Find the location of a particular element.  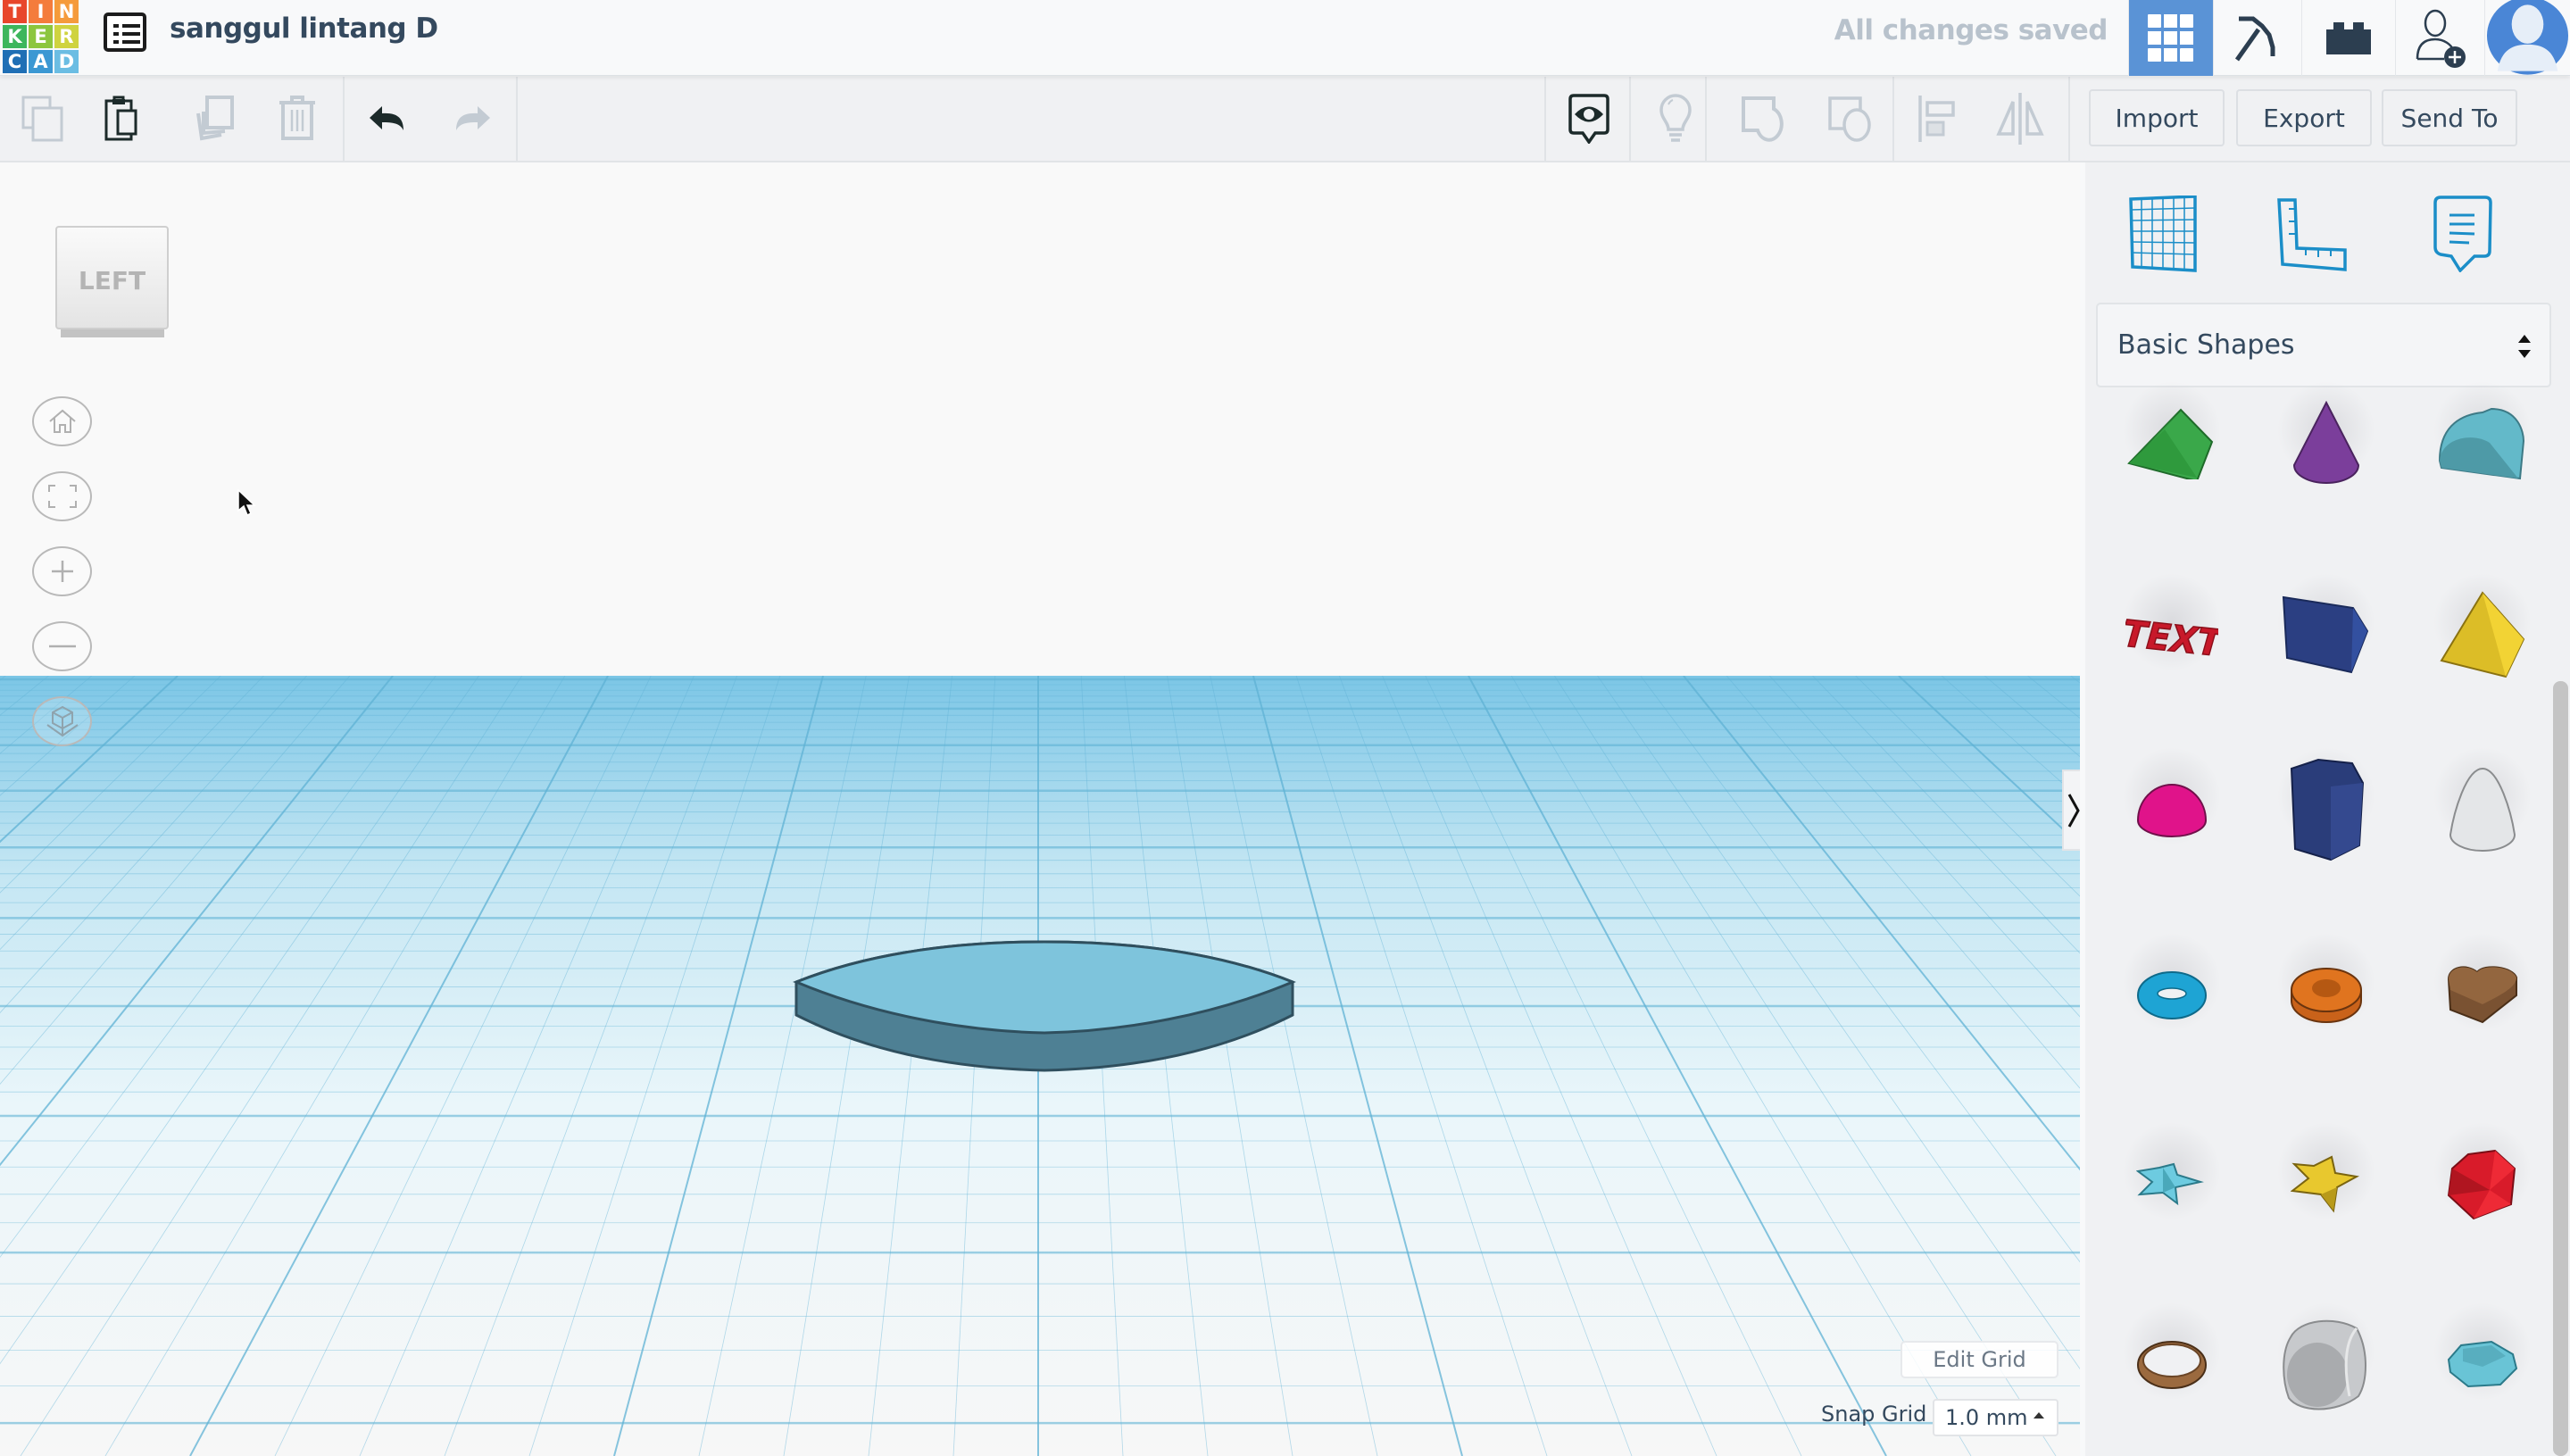

shape-category-value: Basic Shapes is located at coordinates (2206, 345).